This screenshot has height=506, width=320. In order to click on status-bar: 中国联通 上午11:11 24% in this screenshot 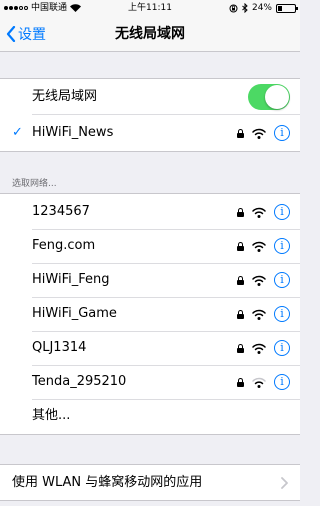, I will do `click(150, 8)`.